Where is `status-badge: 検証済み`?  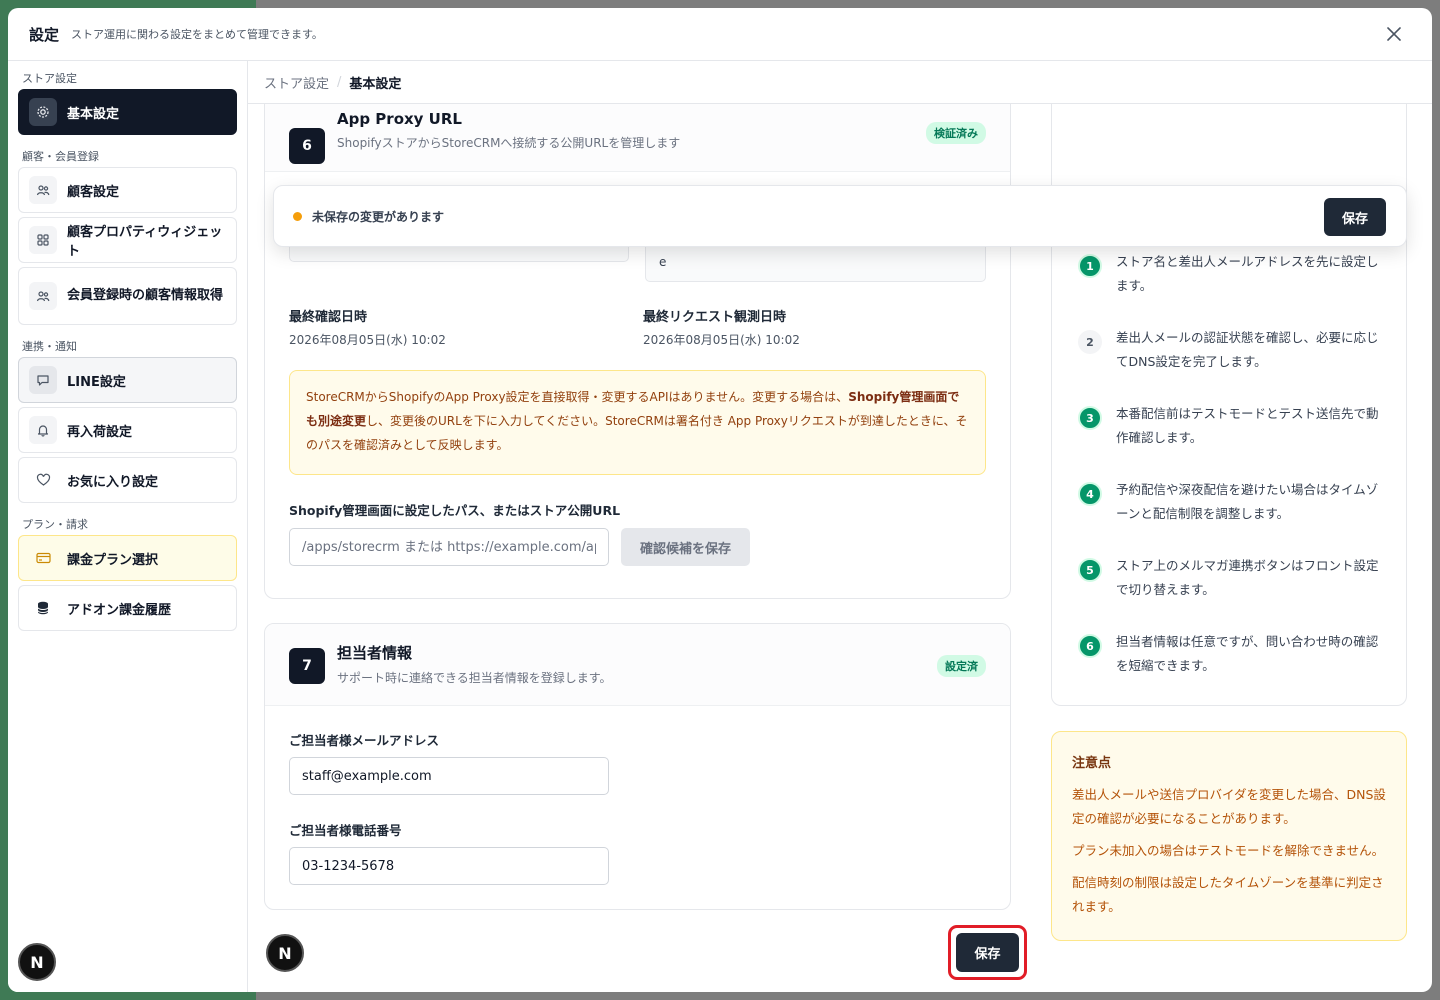
status-badge: 検証済み is located at coordinates (956, 133).